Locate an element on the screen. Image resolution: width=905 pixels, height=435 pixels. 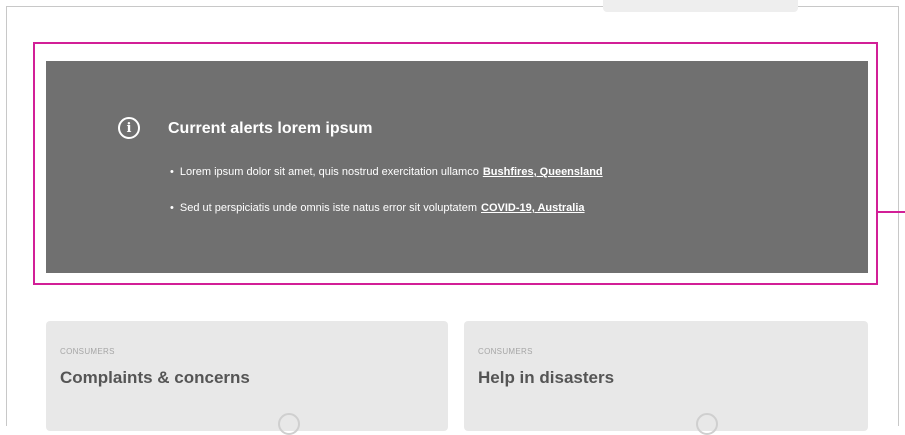
card-title: Complaints & concerns is located at coordinates (155, 377).